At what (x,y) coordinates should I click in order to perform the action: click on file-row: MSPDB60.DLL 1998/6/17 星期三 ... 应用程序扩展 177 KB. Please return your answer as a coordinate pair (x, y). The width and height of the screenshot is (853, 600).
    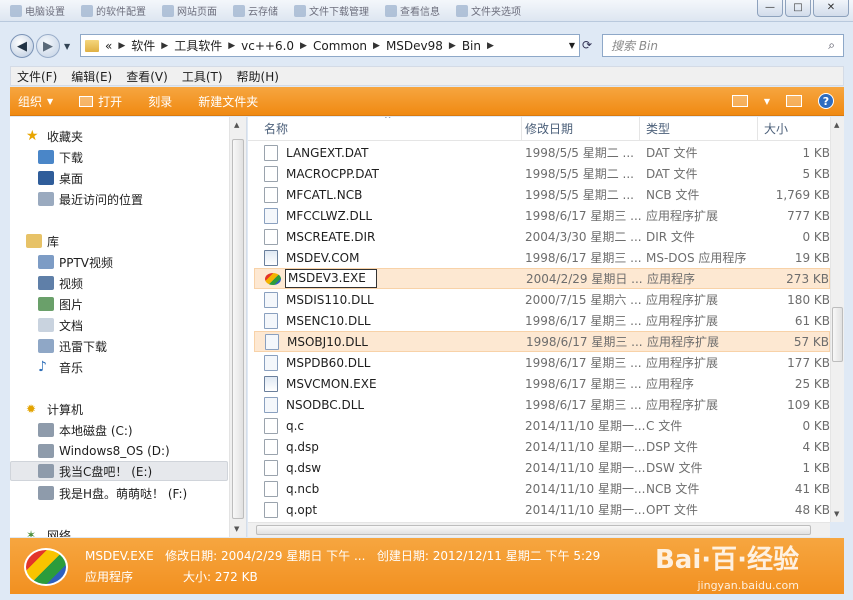
    Looking at the image, I should click on (542, 362).